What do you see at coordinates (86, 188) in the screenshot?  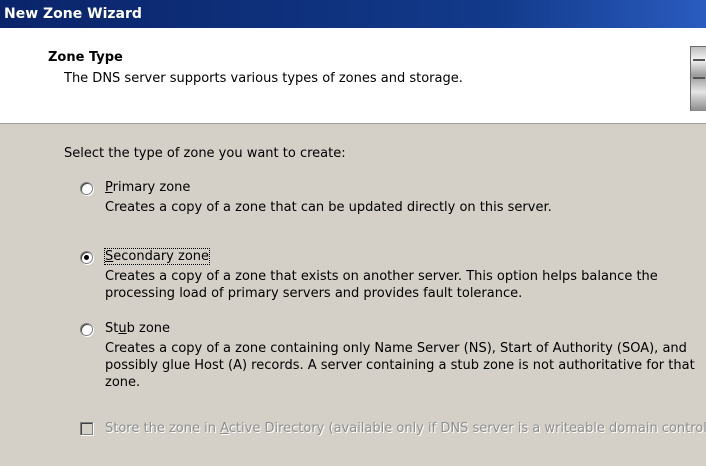 I see `primary-zone-radio` at bounding box center [86, 188].